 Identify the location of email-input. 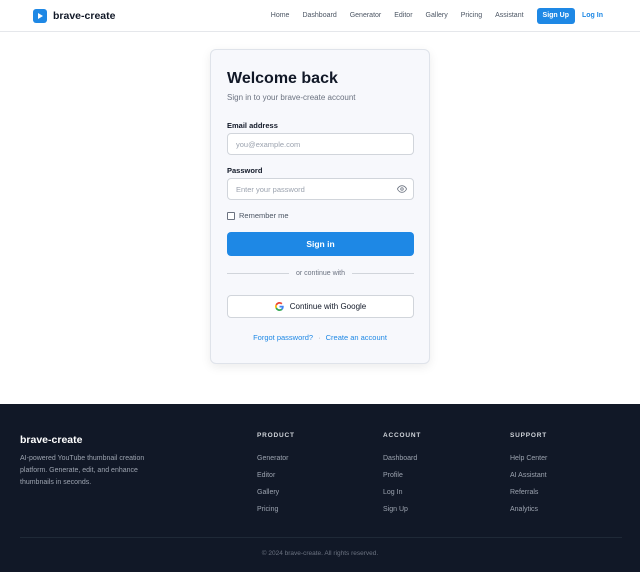
(320, 144).